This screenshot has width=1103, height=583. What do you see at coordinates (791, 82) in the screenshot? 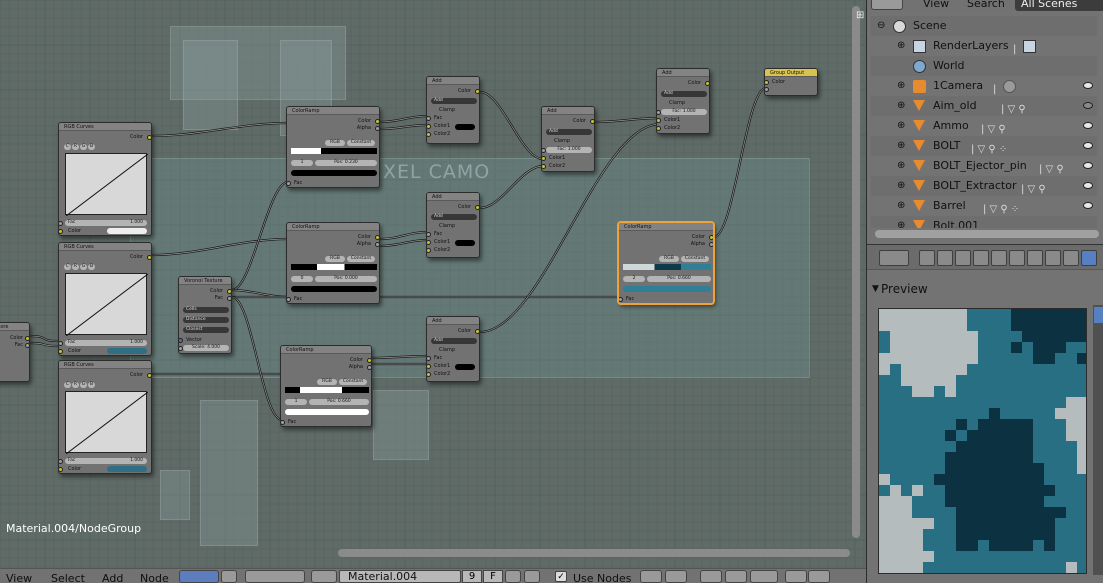
I see `group-output-node: Group Output Color` at bounding box center [791, 82].